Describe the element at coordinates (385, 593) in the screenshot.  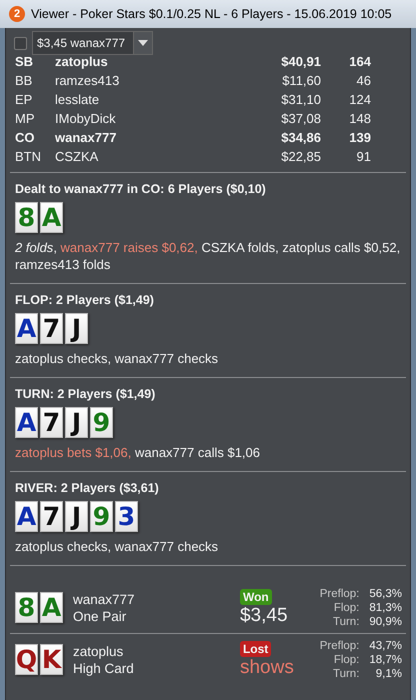
I see `equity-value: 56,3%` at that location.